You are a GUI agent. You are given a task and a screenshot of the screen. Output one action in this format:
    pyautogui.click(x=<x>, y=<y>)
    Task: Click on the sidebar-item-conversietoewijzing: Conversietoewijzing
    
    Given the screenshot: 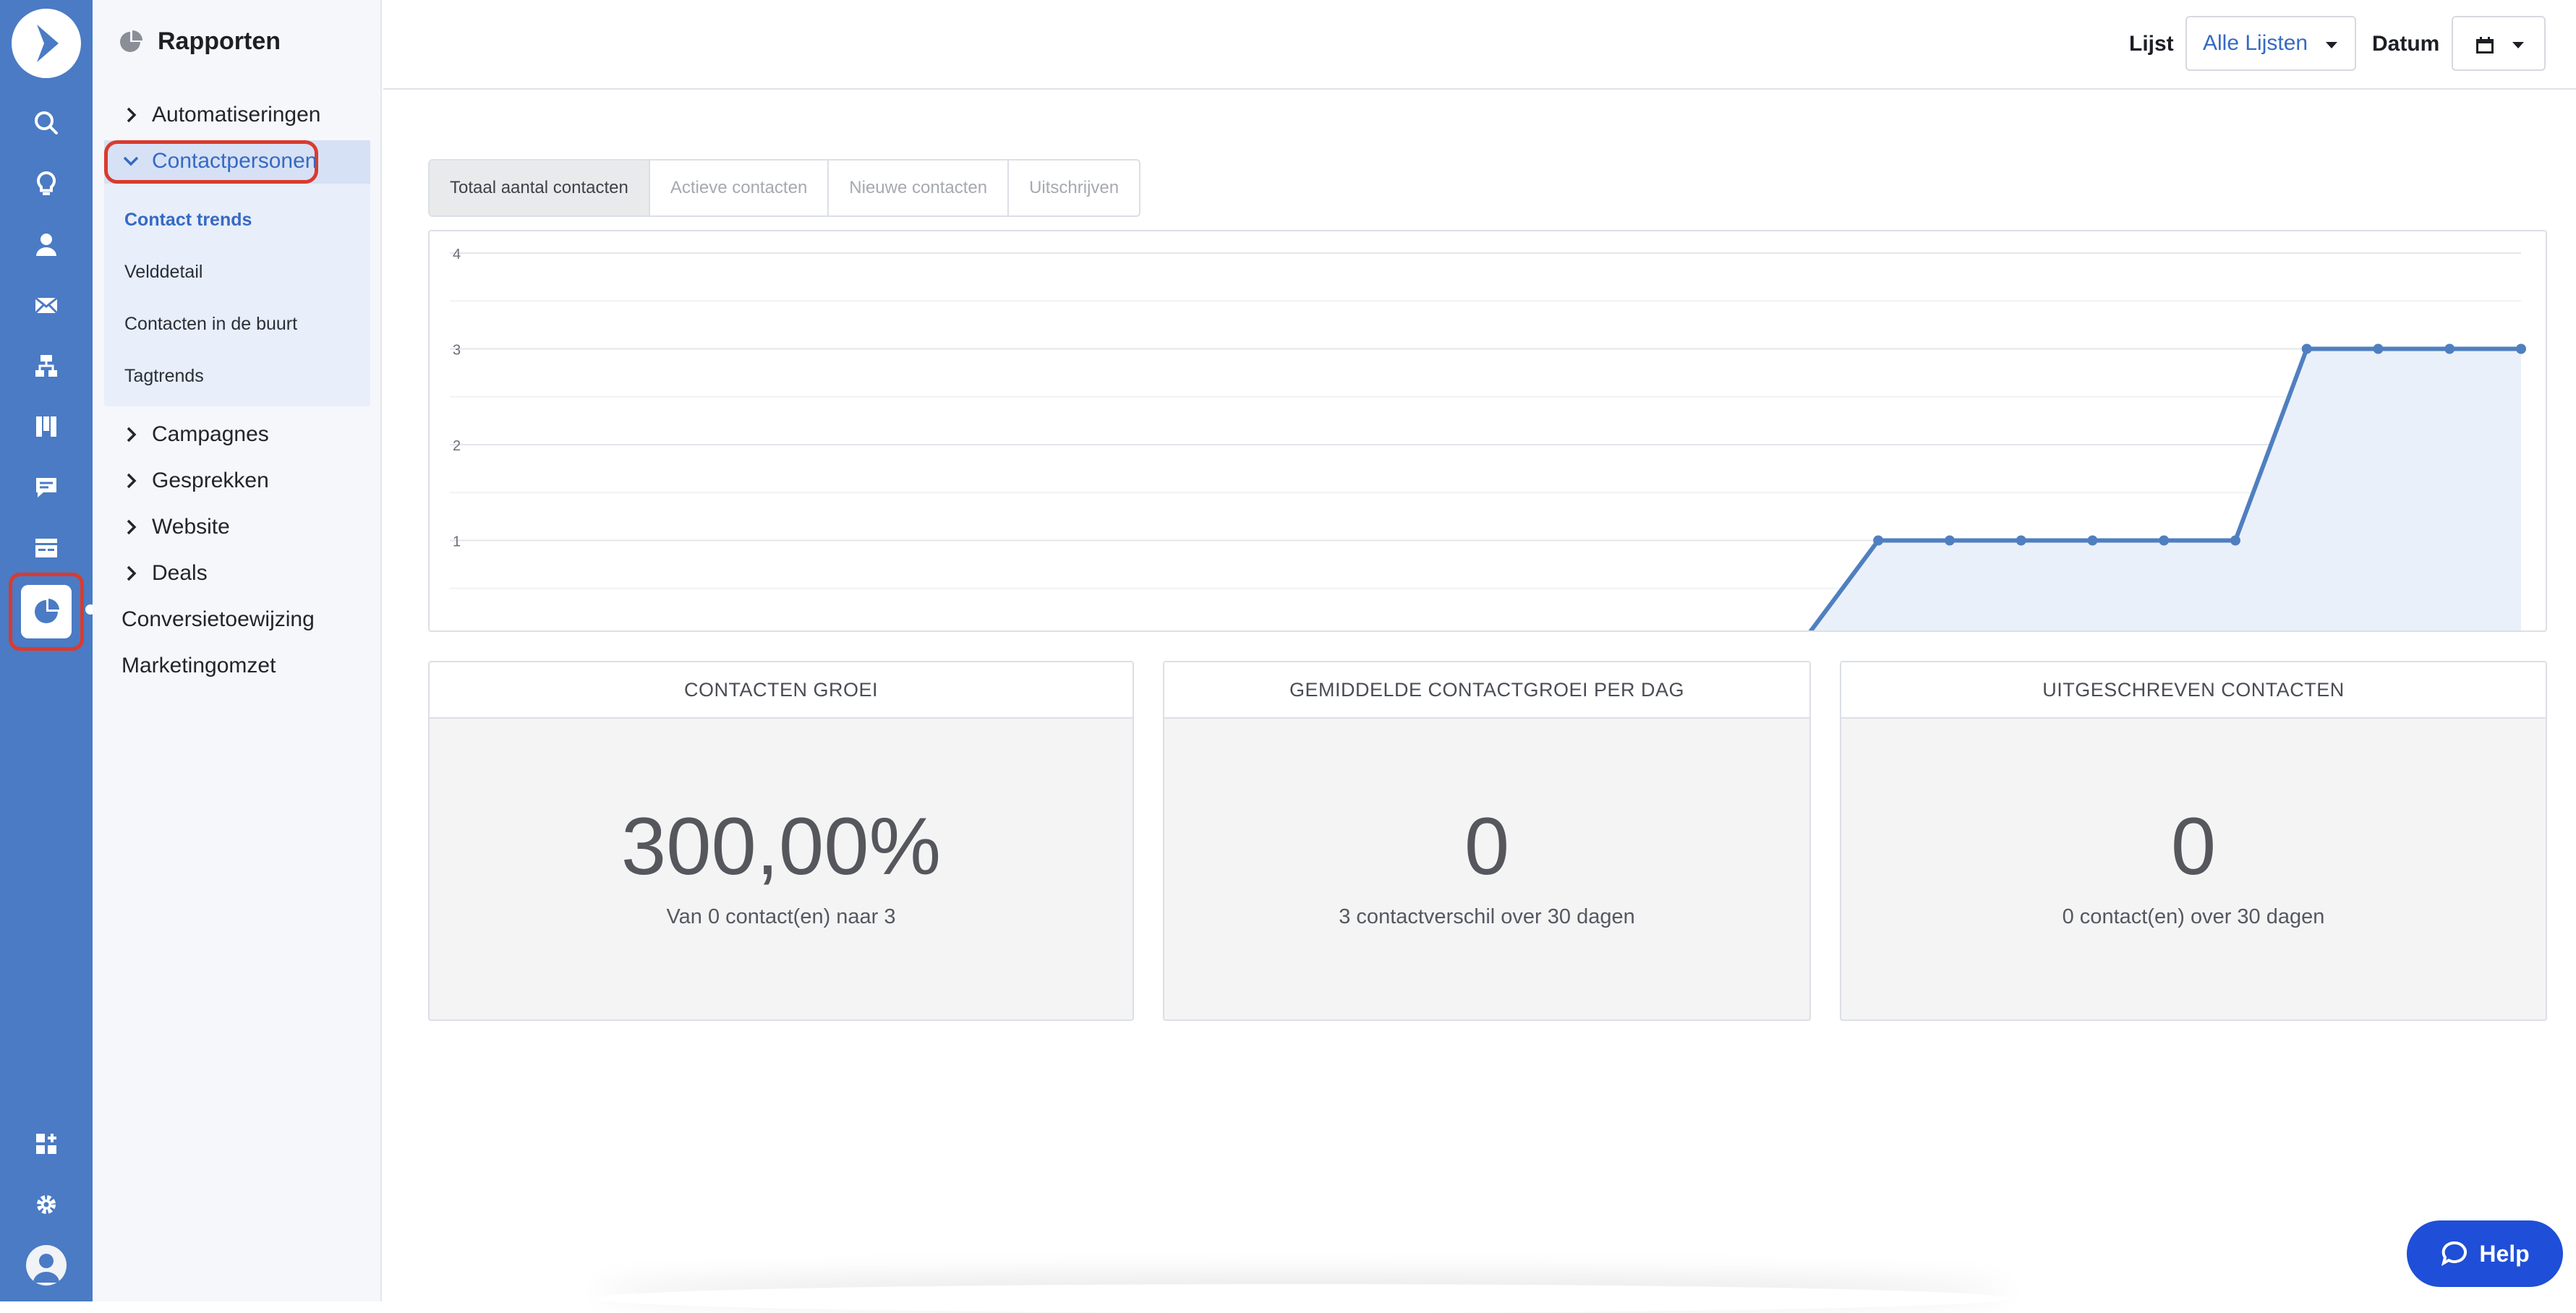 What is the action you would take?
    pyautogui.click(x=218, y=620)
    